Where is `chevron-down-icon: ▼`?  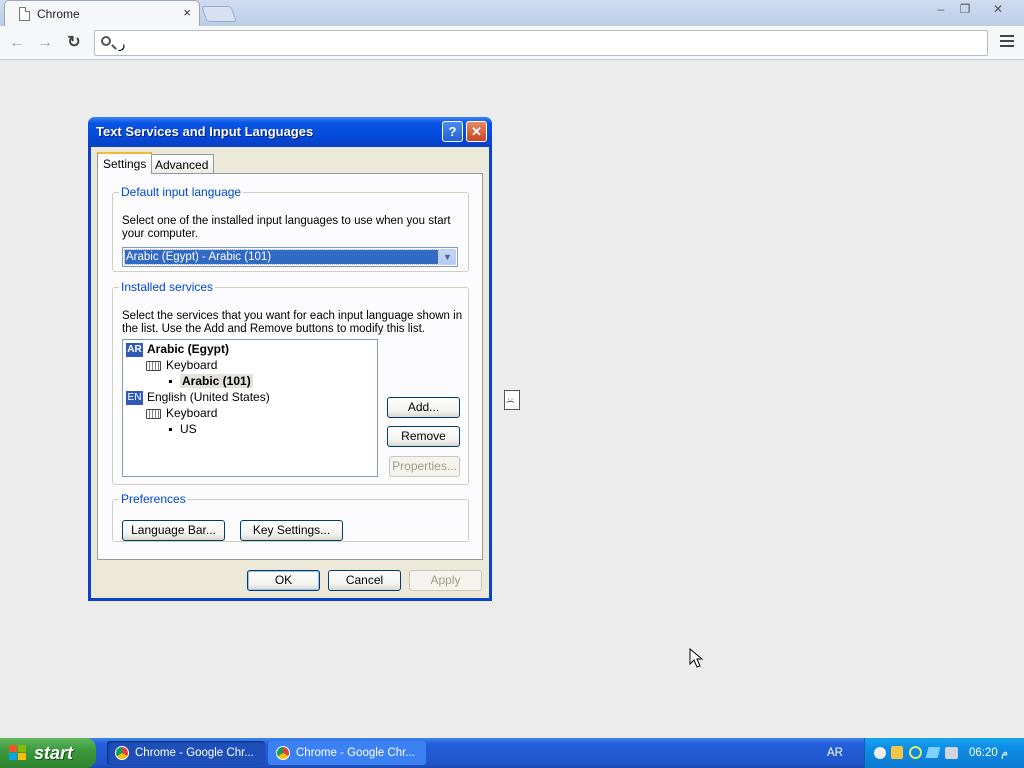
chevron-down-icon: ▼ is located at coordinates (447, 257).